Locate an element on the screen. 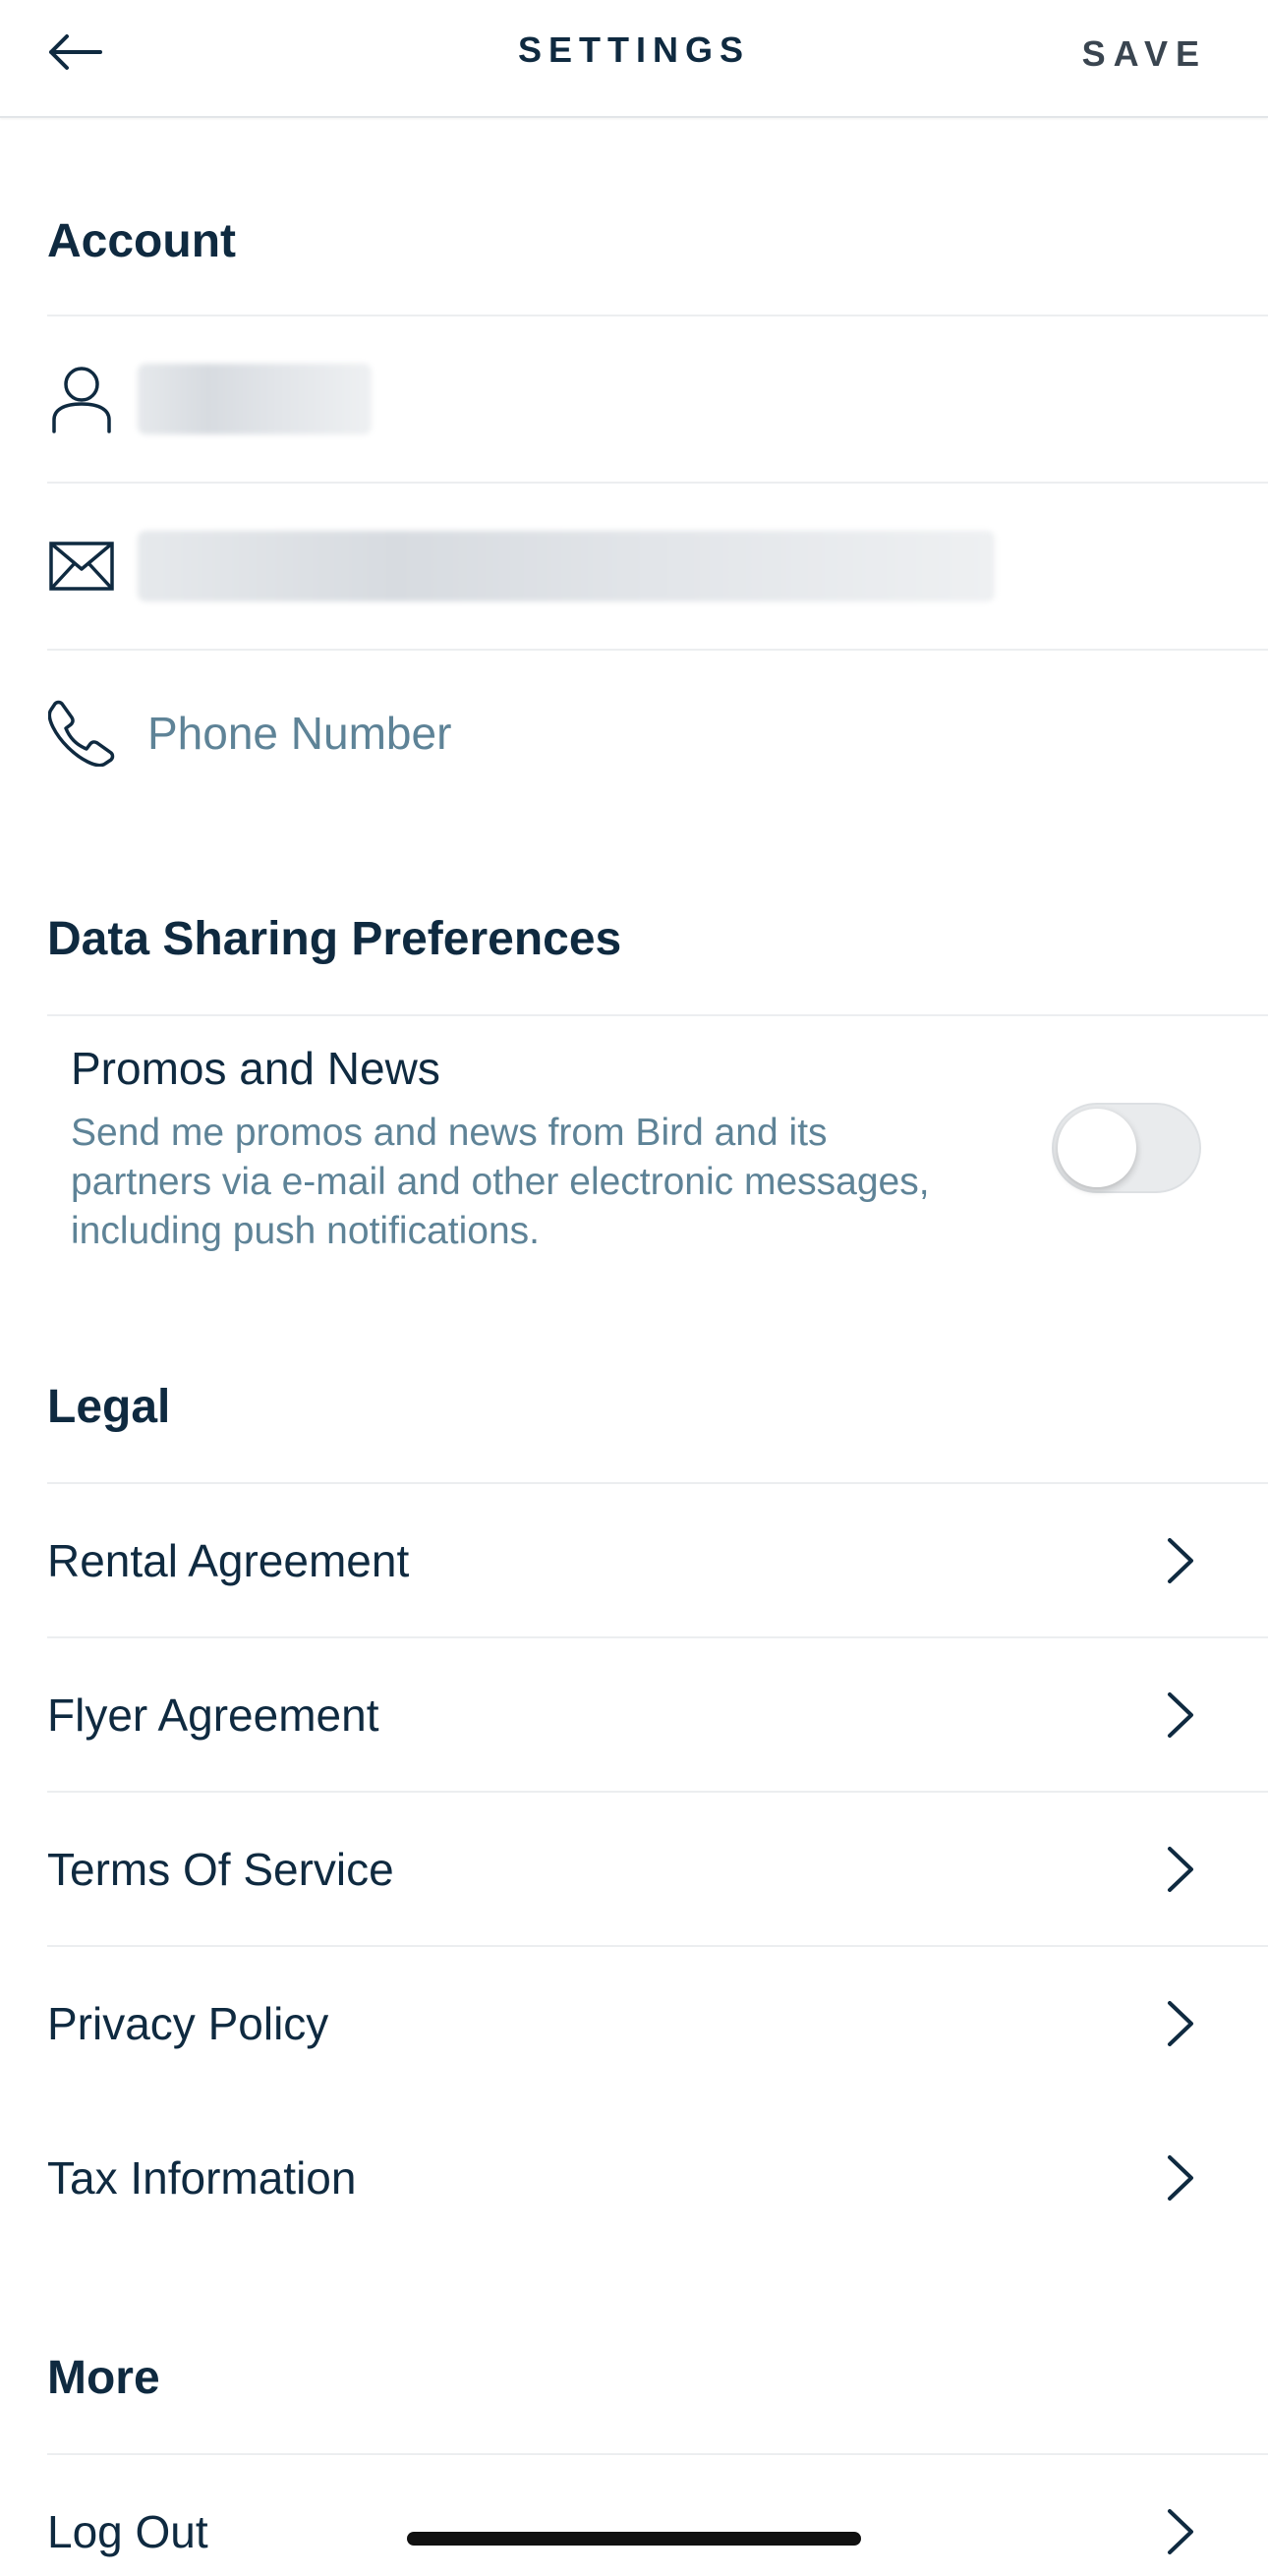  divider is located at coordinates (657, 1015).